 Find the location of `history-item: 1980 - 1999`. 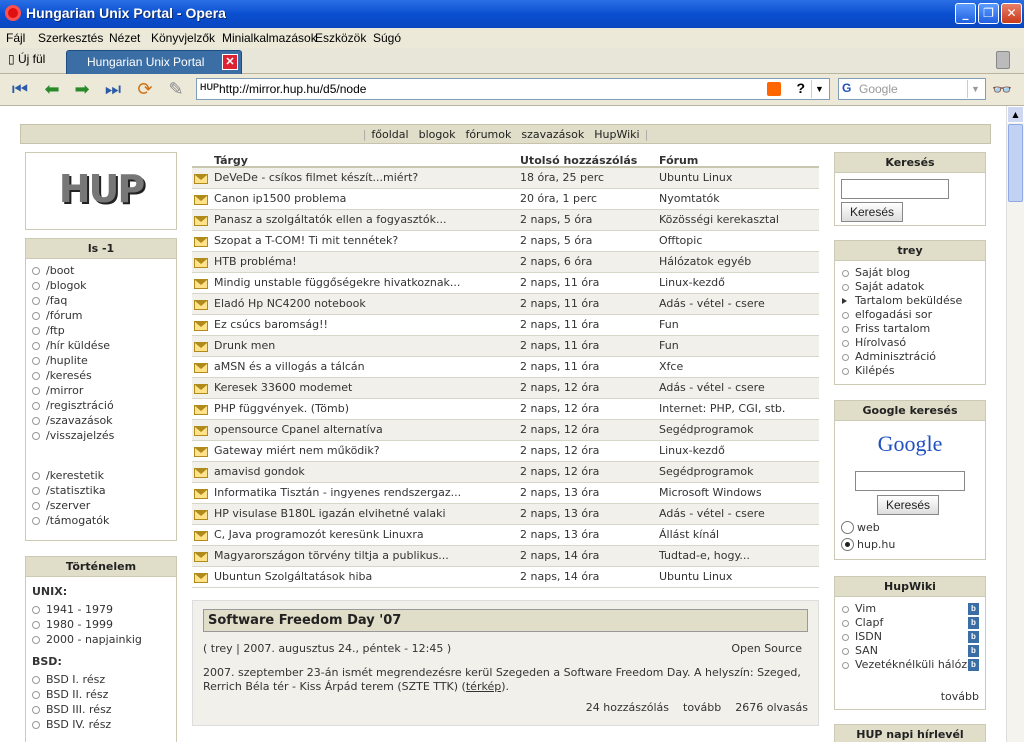

history-item: 1980 - 1999 is located at coordinates (101, 624).